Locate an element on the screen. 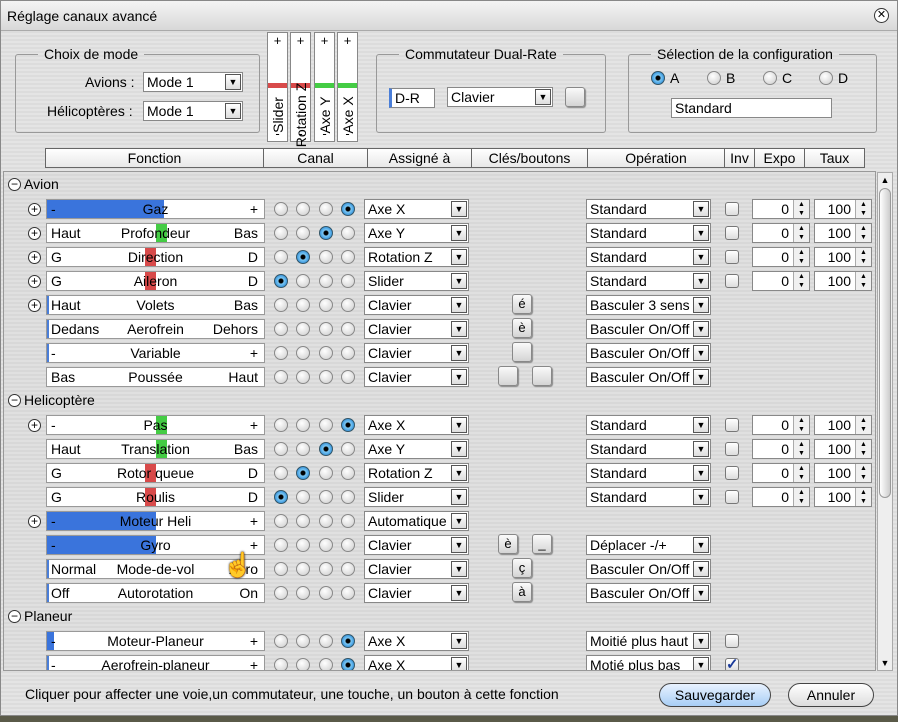  config-radio-c is located at coordinates (770, 78).